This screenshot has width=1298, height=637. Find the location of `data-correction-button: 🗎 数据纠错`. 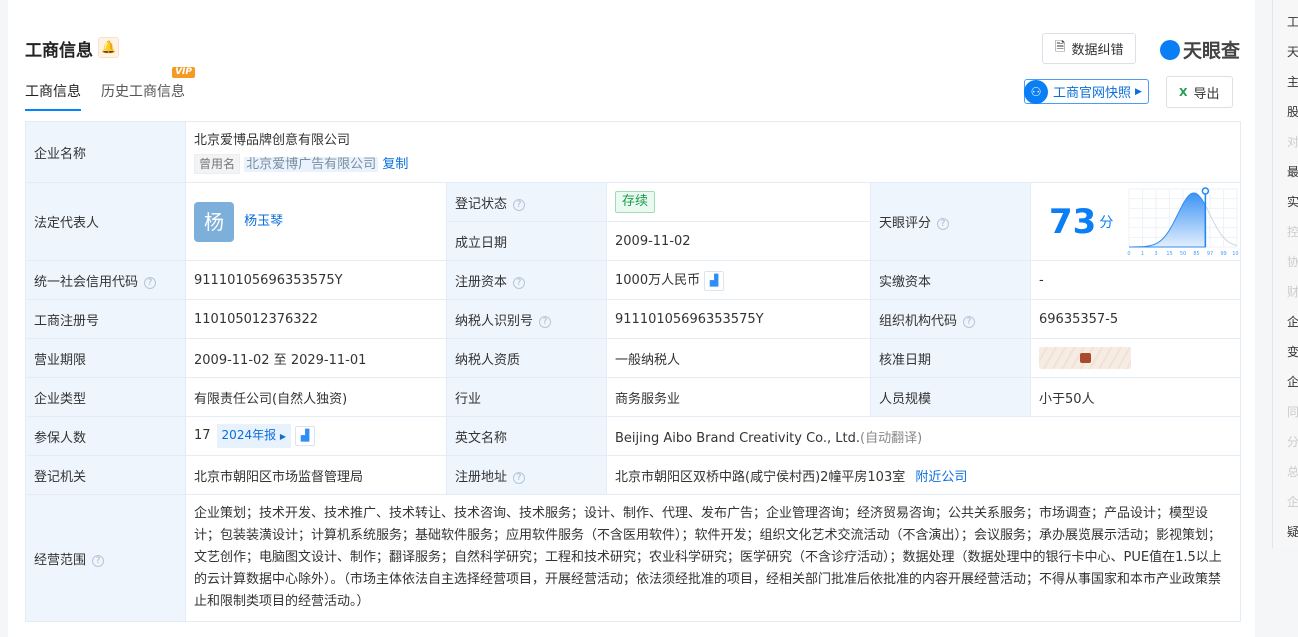

data-correction-button: 🗎 数据纠错 is located at coordinates (1089, 48).